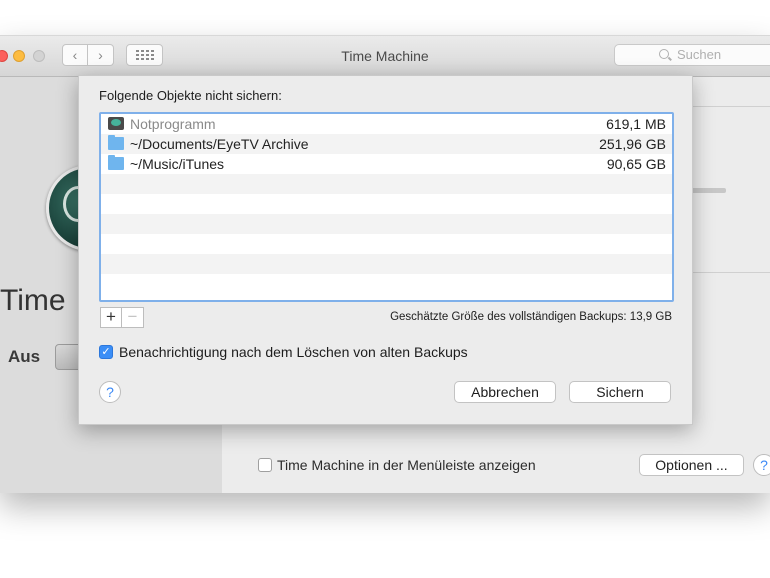  What do you see at coordinates (219, 144) in the screenshot?
I see `item-name: ~/Documents/EyeTV Archive` at bounding box center [219, 144].